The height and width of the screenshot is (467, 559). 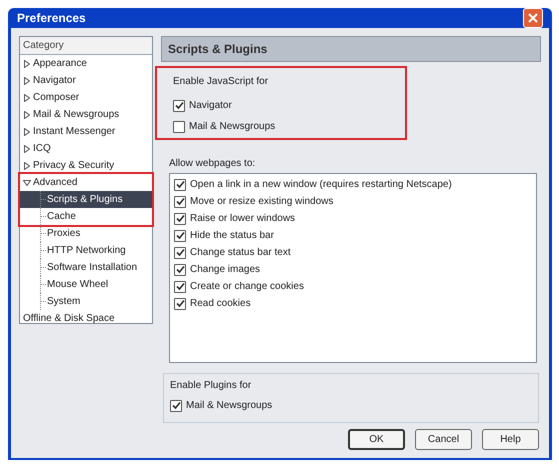 What do you see at coordinates (86, 284) in the screenshot?
I see `tree-item: Mouse Wheel` at bounding box center [86, 284].